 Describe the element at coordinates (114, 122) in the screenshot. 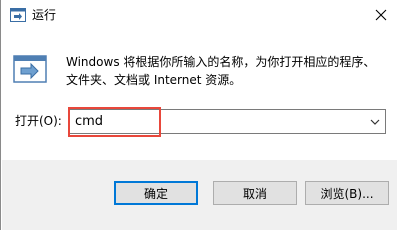

I see `highlight-box` at that location.